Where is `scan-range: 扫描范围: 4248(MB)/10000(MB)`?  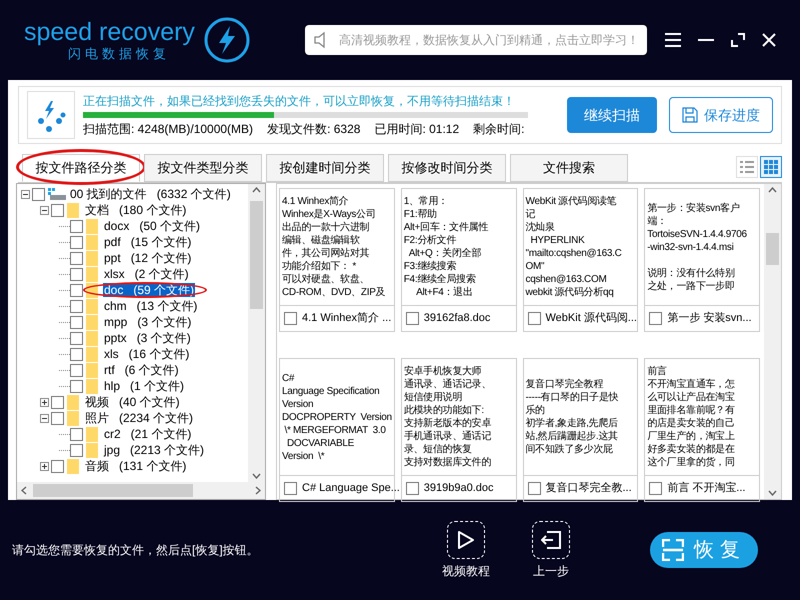 scan-range: 扫描范围: 4248(MB)/10000(MB) is located at coordinates (168, 129).